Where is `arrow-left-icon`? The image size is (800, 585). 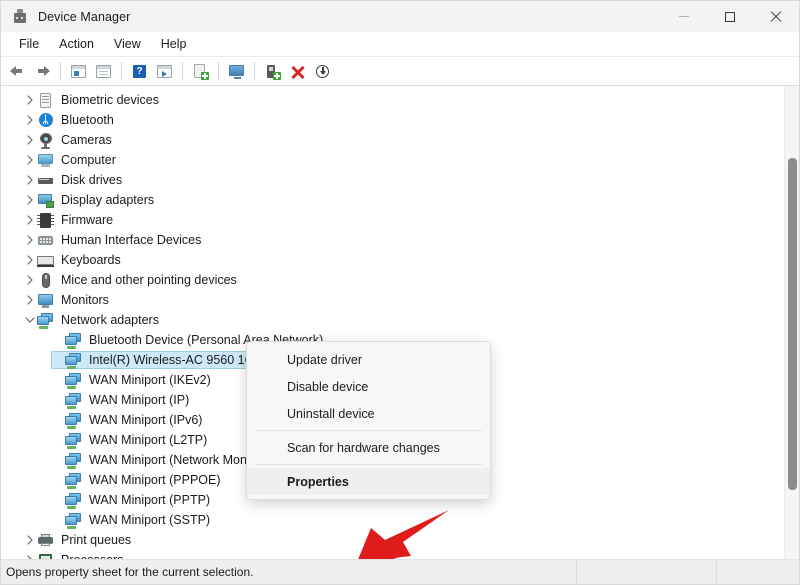
arrow-left-icon is located at coordinates (17, 71).